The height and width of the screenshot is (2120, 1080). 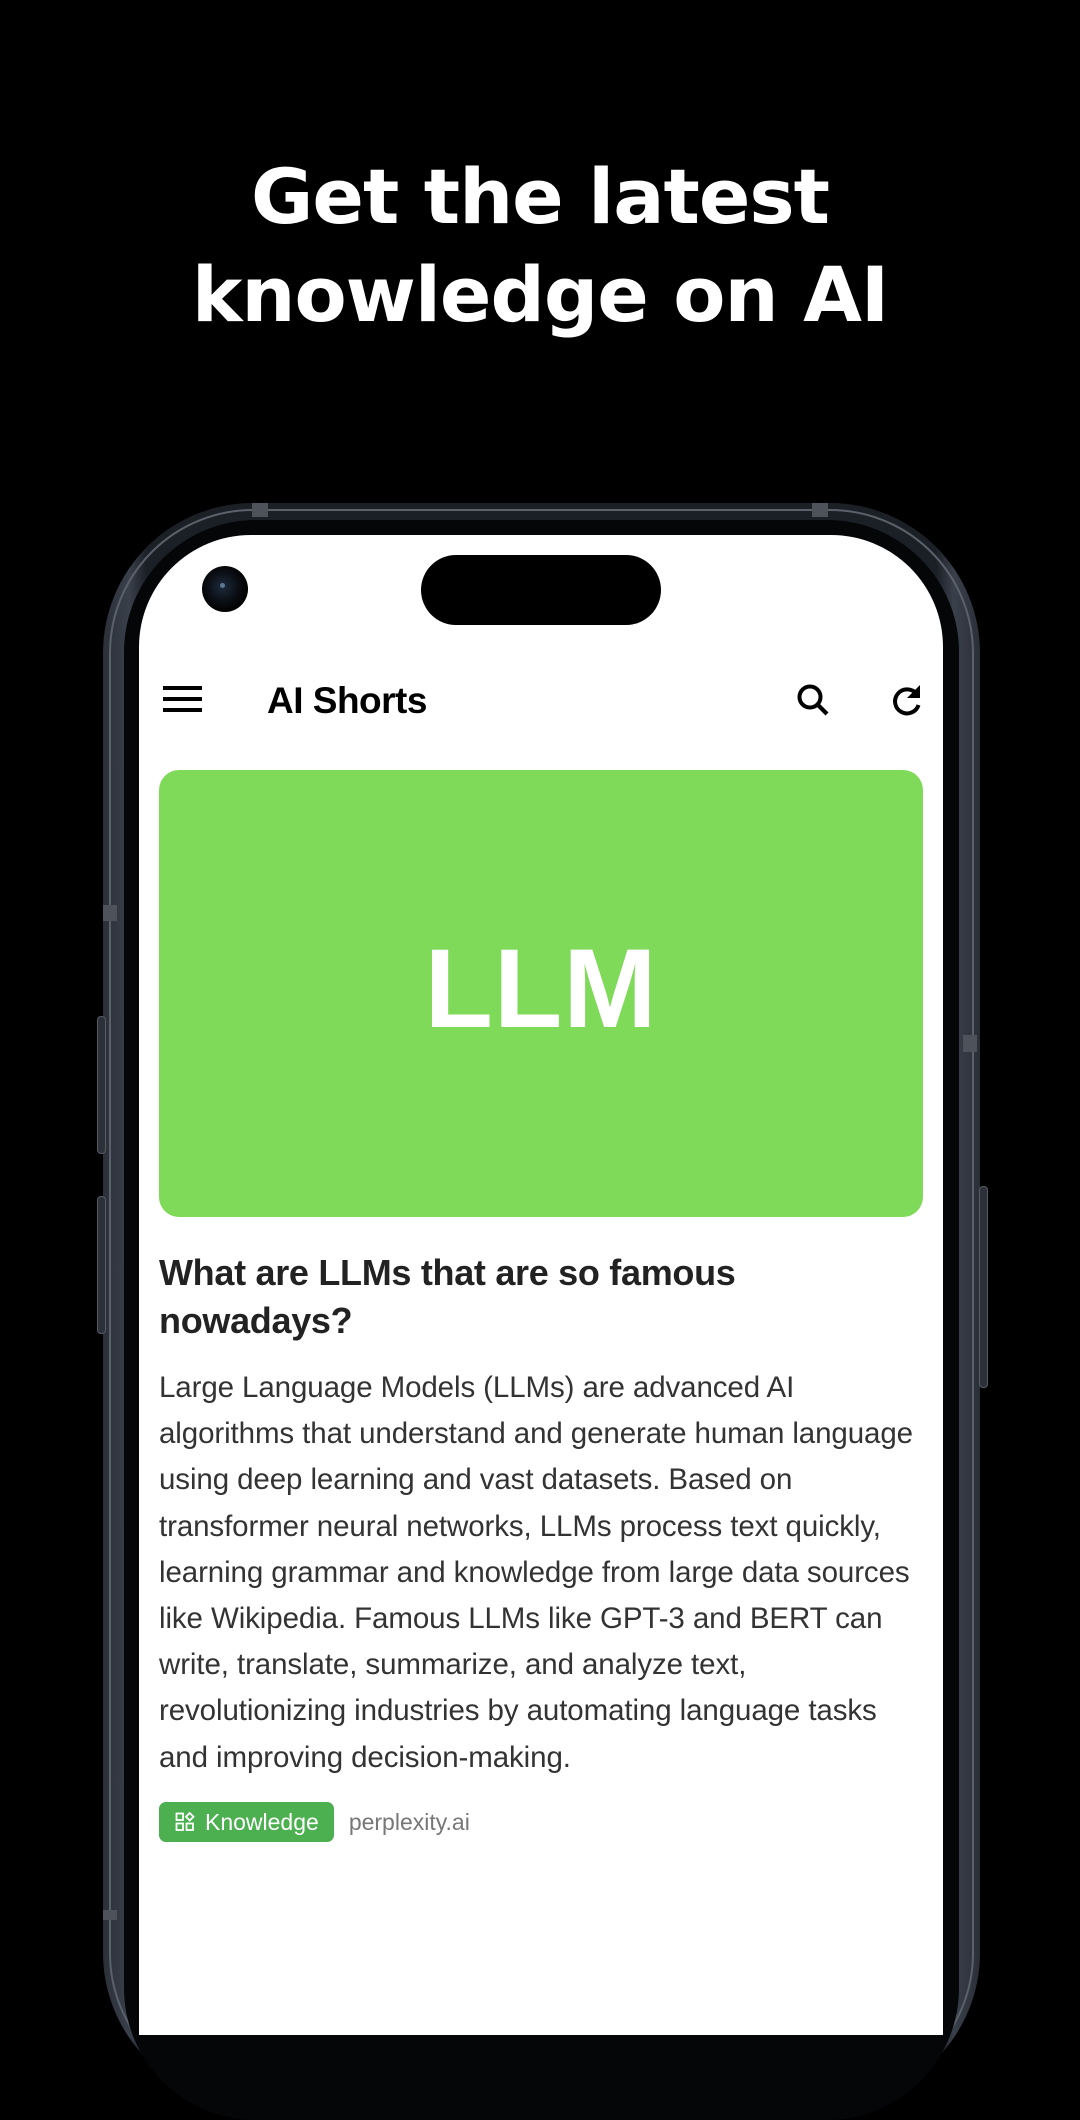 What do you see at coordinates (101, 1265) in the screenshot?
I see `volume-down-button` at bounding box center [101, 1265].